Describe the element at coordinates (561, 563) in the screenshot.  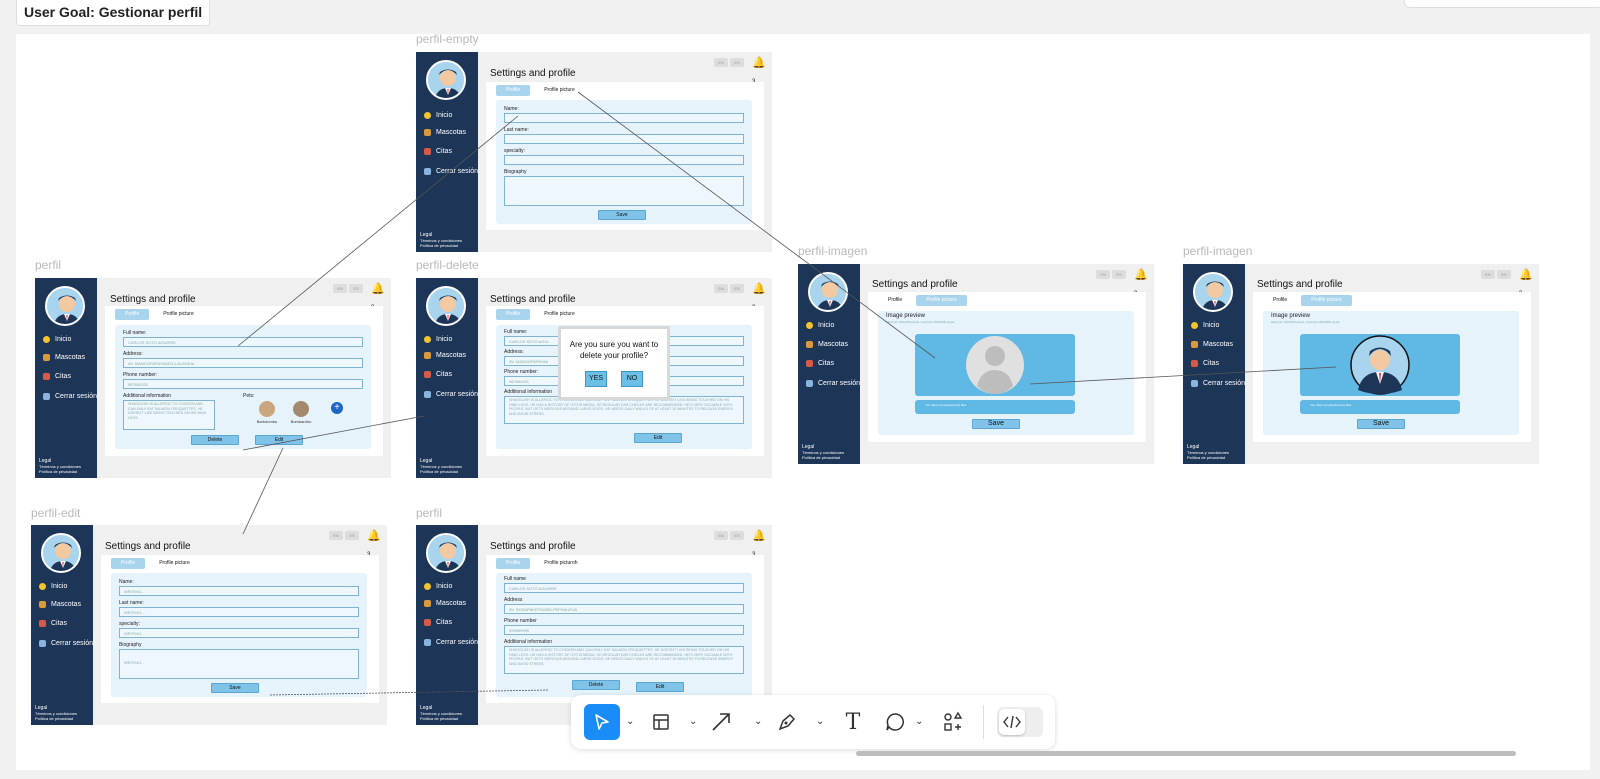
I see `tab-profile-picture: Profile picturoh` at that location.